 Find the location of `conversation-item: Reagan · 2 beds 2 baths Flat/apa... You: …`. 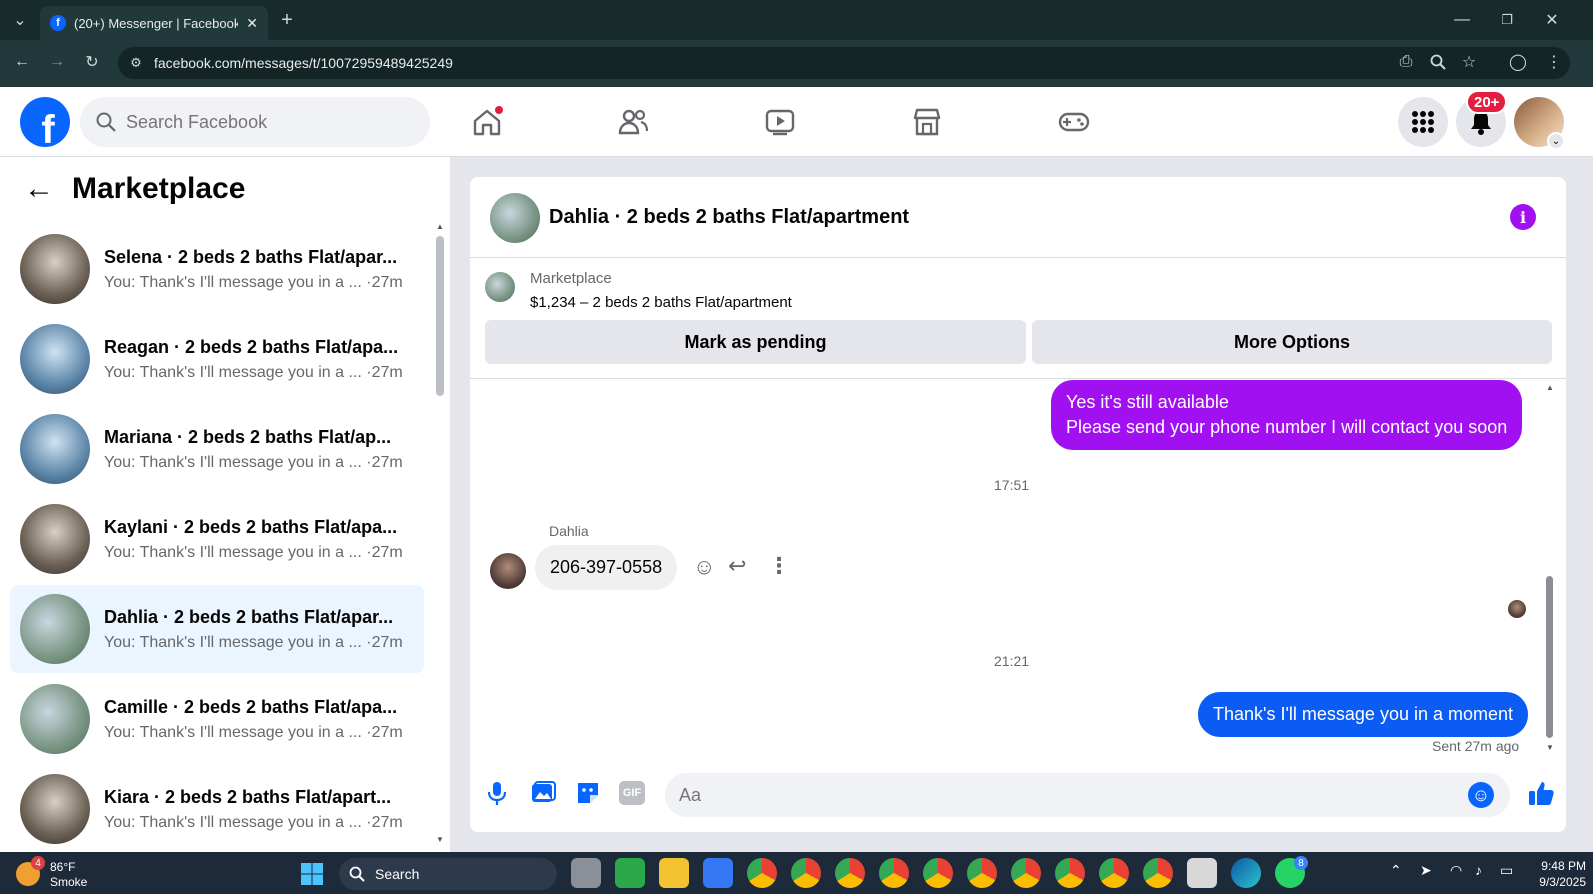

conversation-item: Reagan · 2 beds 2 baths Flat/apa... You: … is located at coordinates (217, 359).